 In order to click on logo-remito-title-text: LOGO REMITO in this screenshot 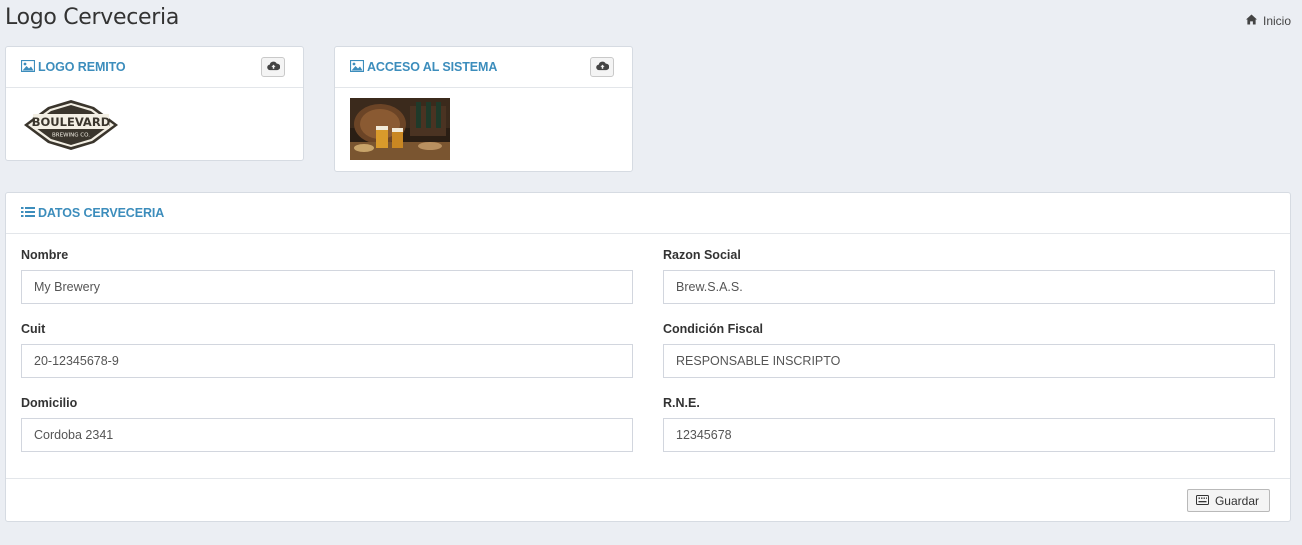, I will do `click(82, 67)`.